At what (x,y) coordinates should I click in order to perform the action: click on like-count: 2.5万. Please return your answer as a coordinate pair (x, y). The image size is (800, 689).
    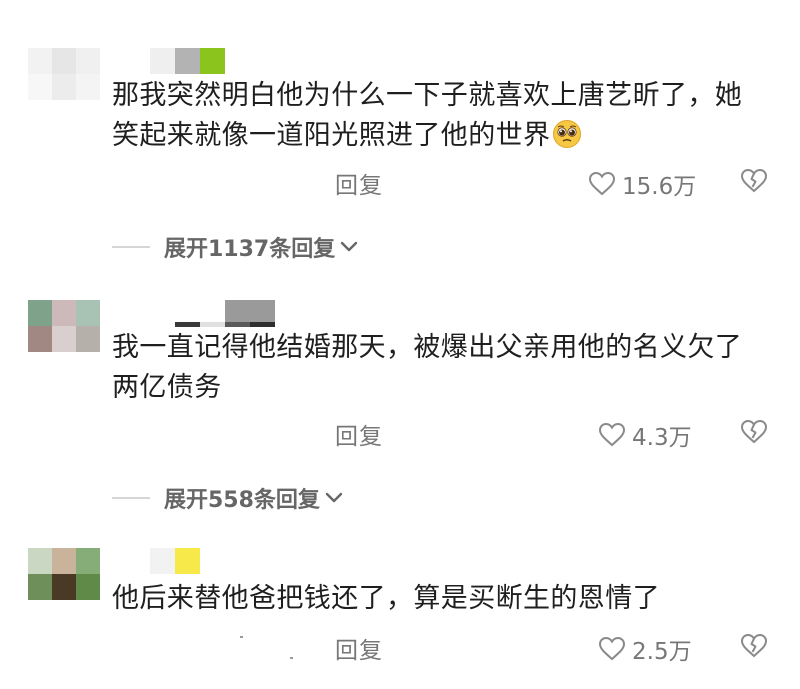
    Looking at the image, I should click on (662, 652).